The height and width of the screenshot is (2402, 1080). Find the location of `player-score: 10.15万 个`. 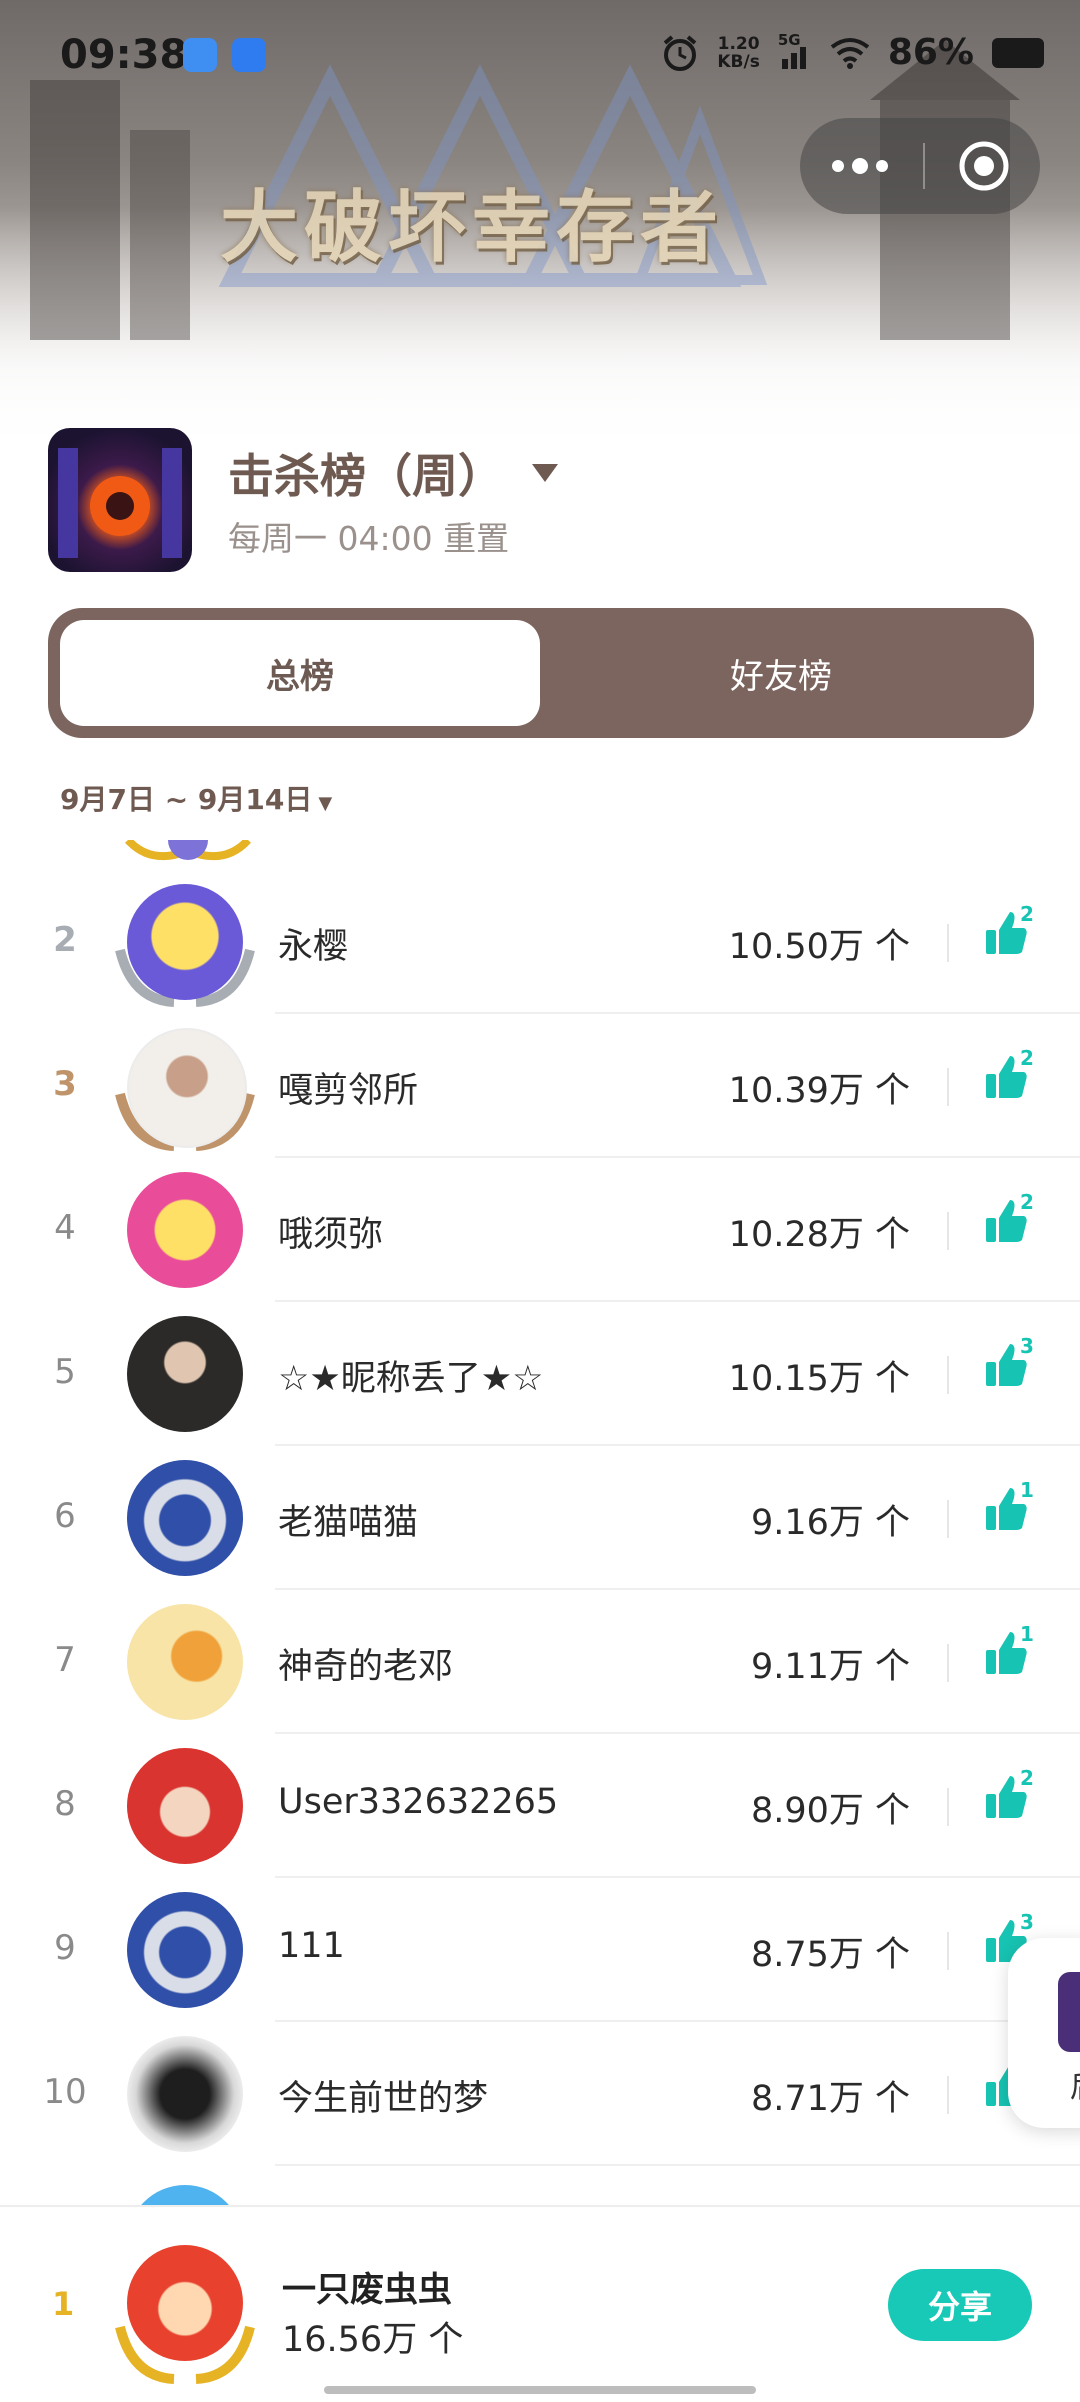

player-score: 10.15万 个 is located at coordinates (819, 1379).